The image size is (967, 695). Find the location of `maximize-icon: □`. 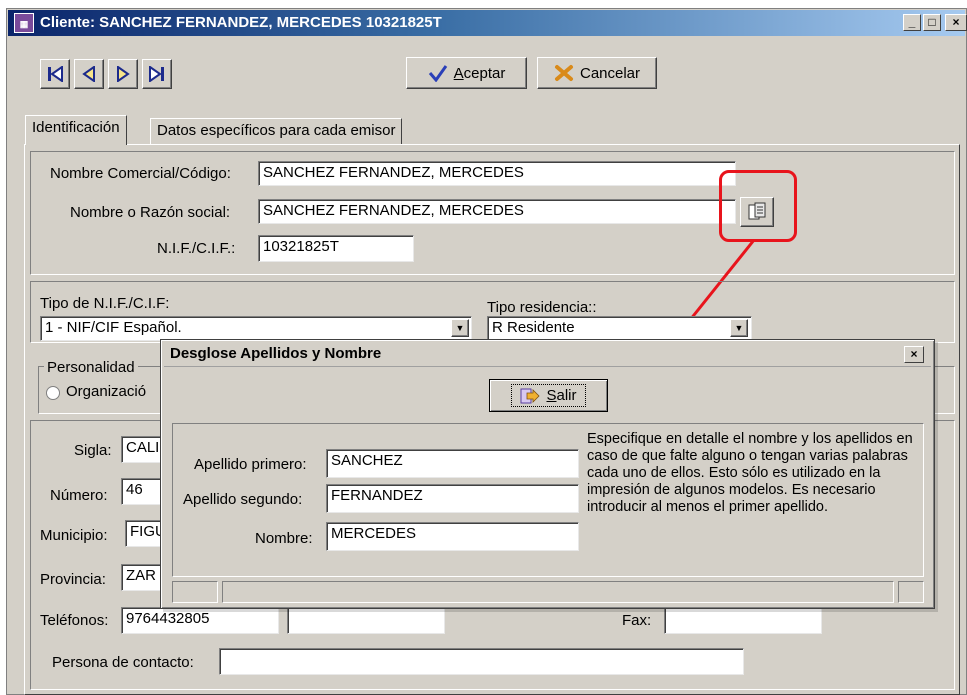

maximize-icon: □ is located at coordinates (932, 22).